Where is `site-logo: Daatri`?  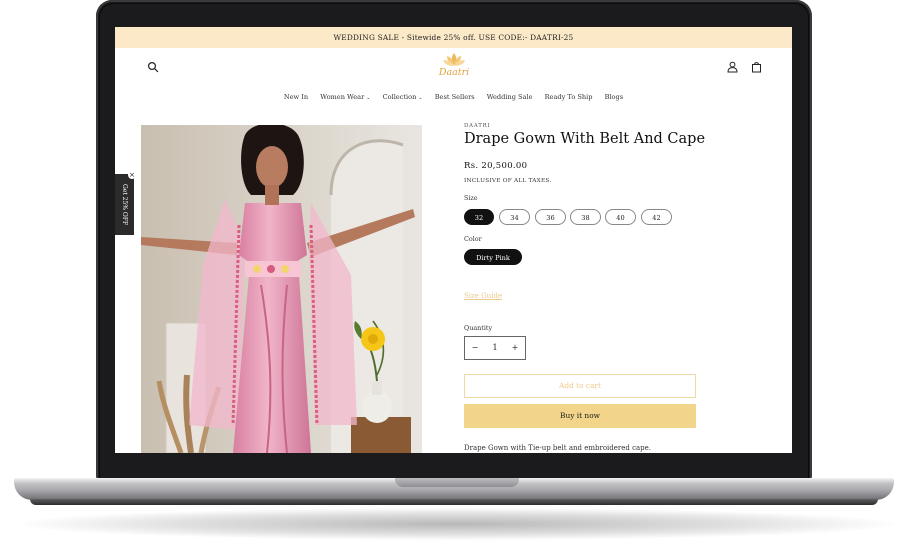
site-logo: Daatri is located at coordinates (454, 66).